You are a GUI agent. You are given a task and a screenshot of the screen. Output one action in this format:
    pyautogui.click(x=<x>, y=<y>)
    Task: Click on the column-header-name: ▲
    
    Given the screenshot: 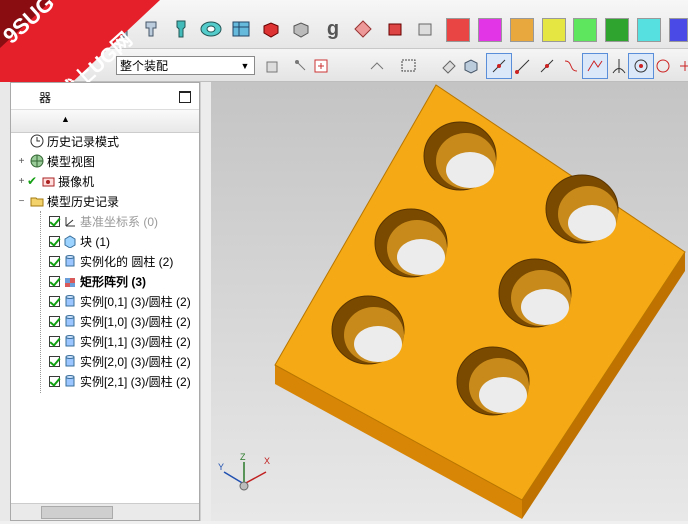 What is the action you would take?
    pyautogui.click(x=105, y=121)
    